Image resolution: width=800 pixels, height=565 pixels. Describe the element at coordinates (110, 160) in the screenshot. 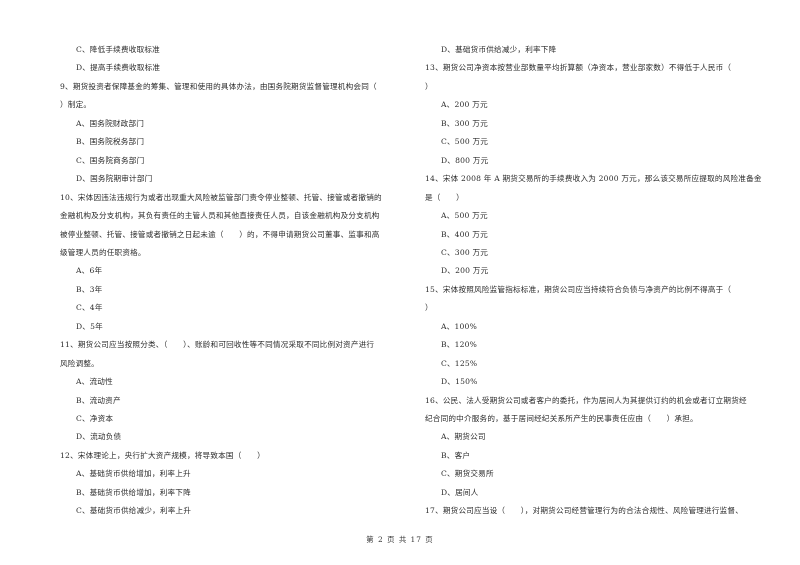

I see `answer-option: C、国务院商务部门` at that location.